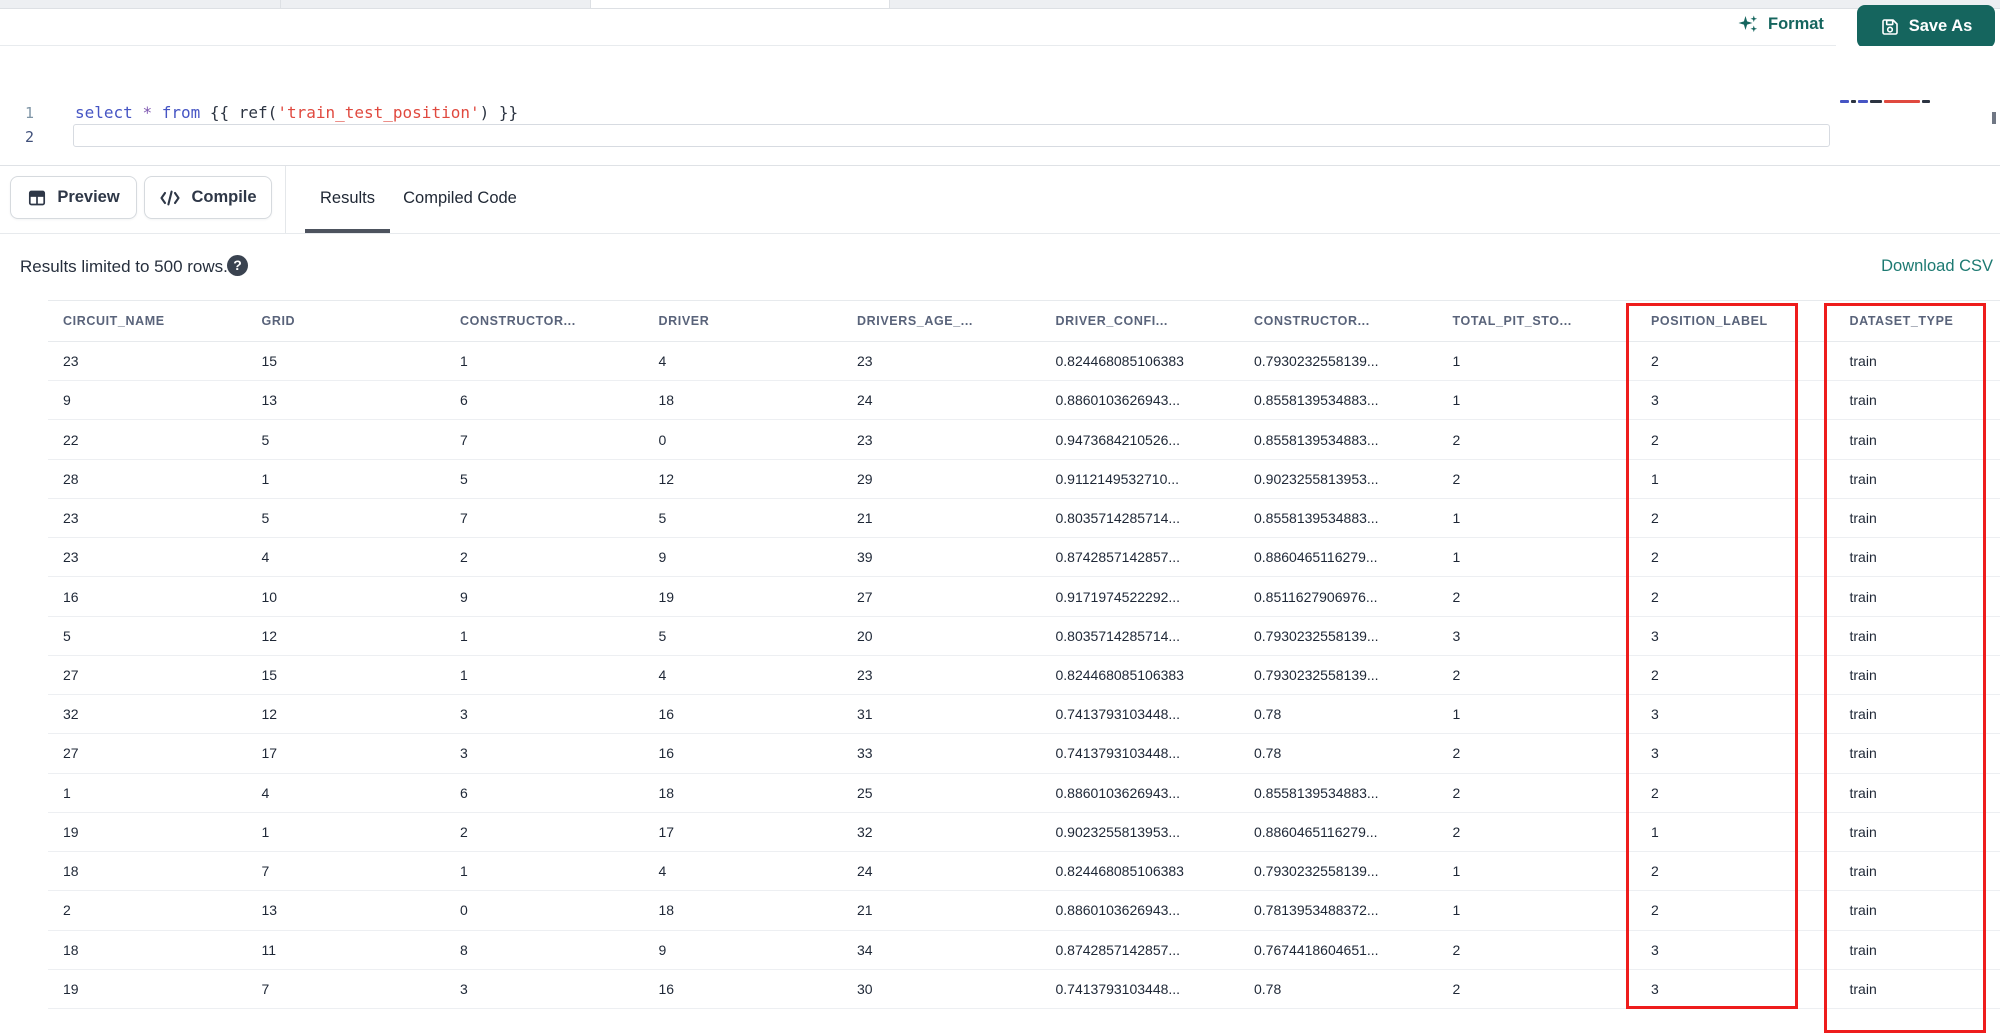  I want to click on table-grid-icon, so click(37, 198).